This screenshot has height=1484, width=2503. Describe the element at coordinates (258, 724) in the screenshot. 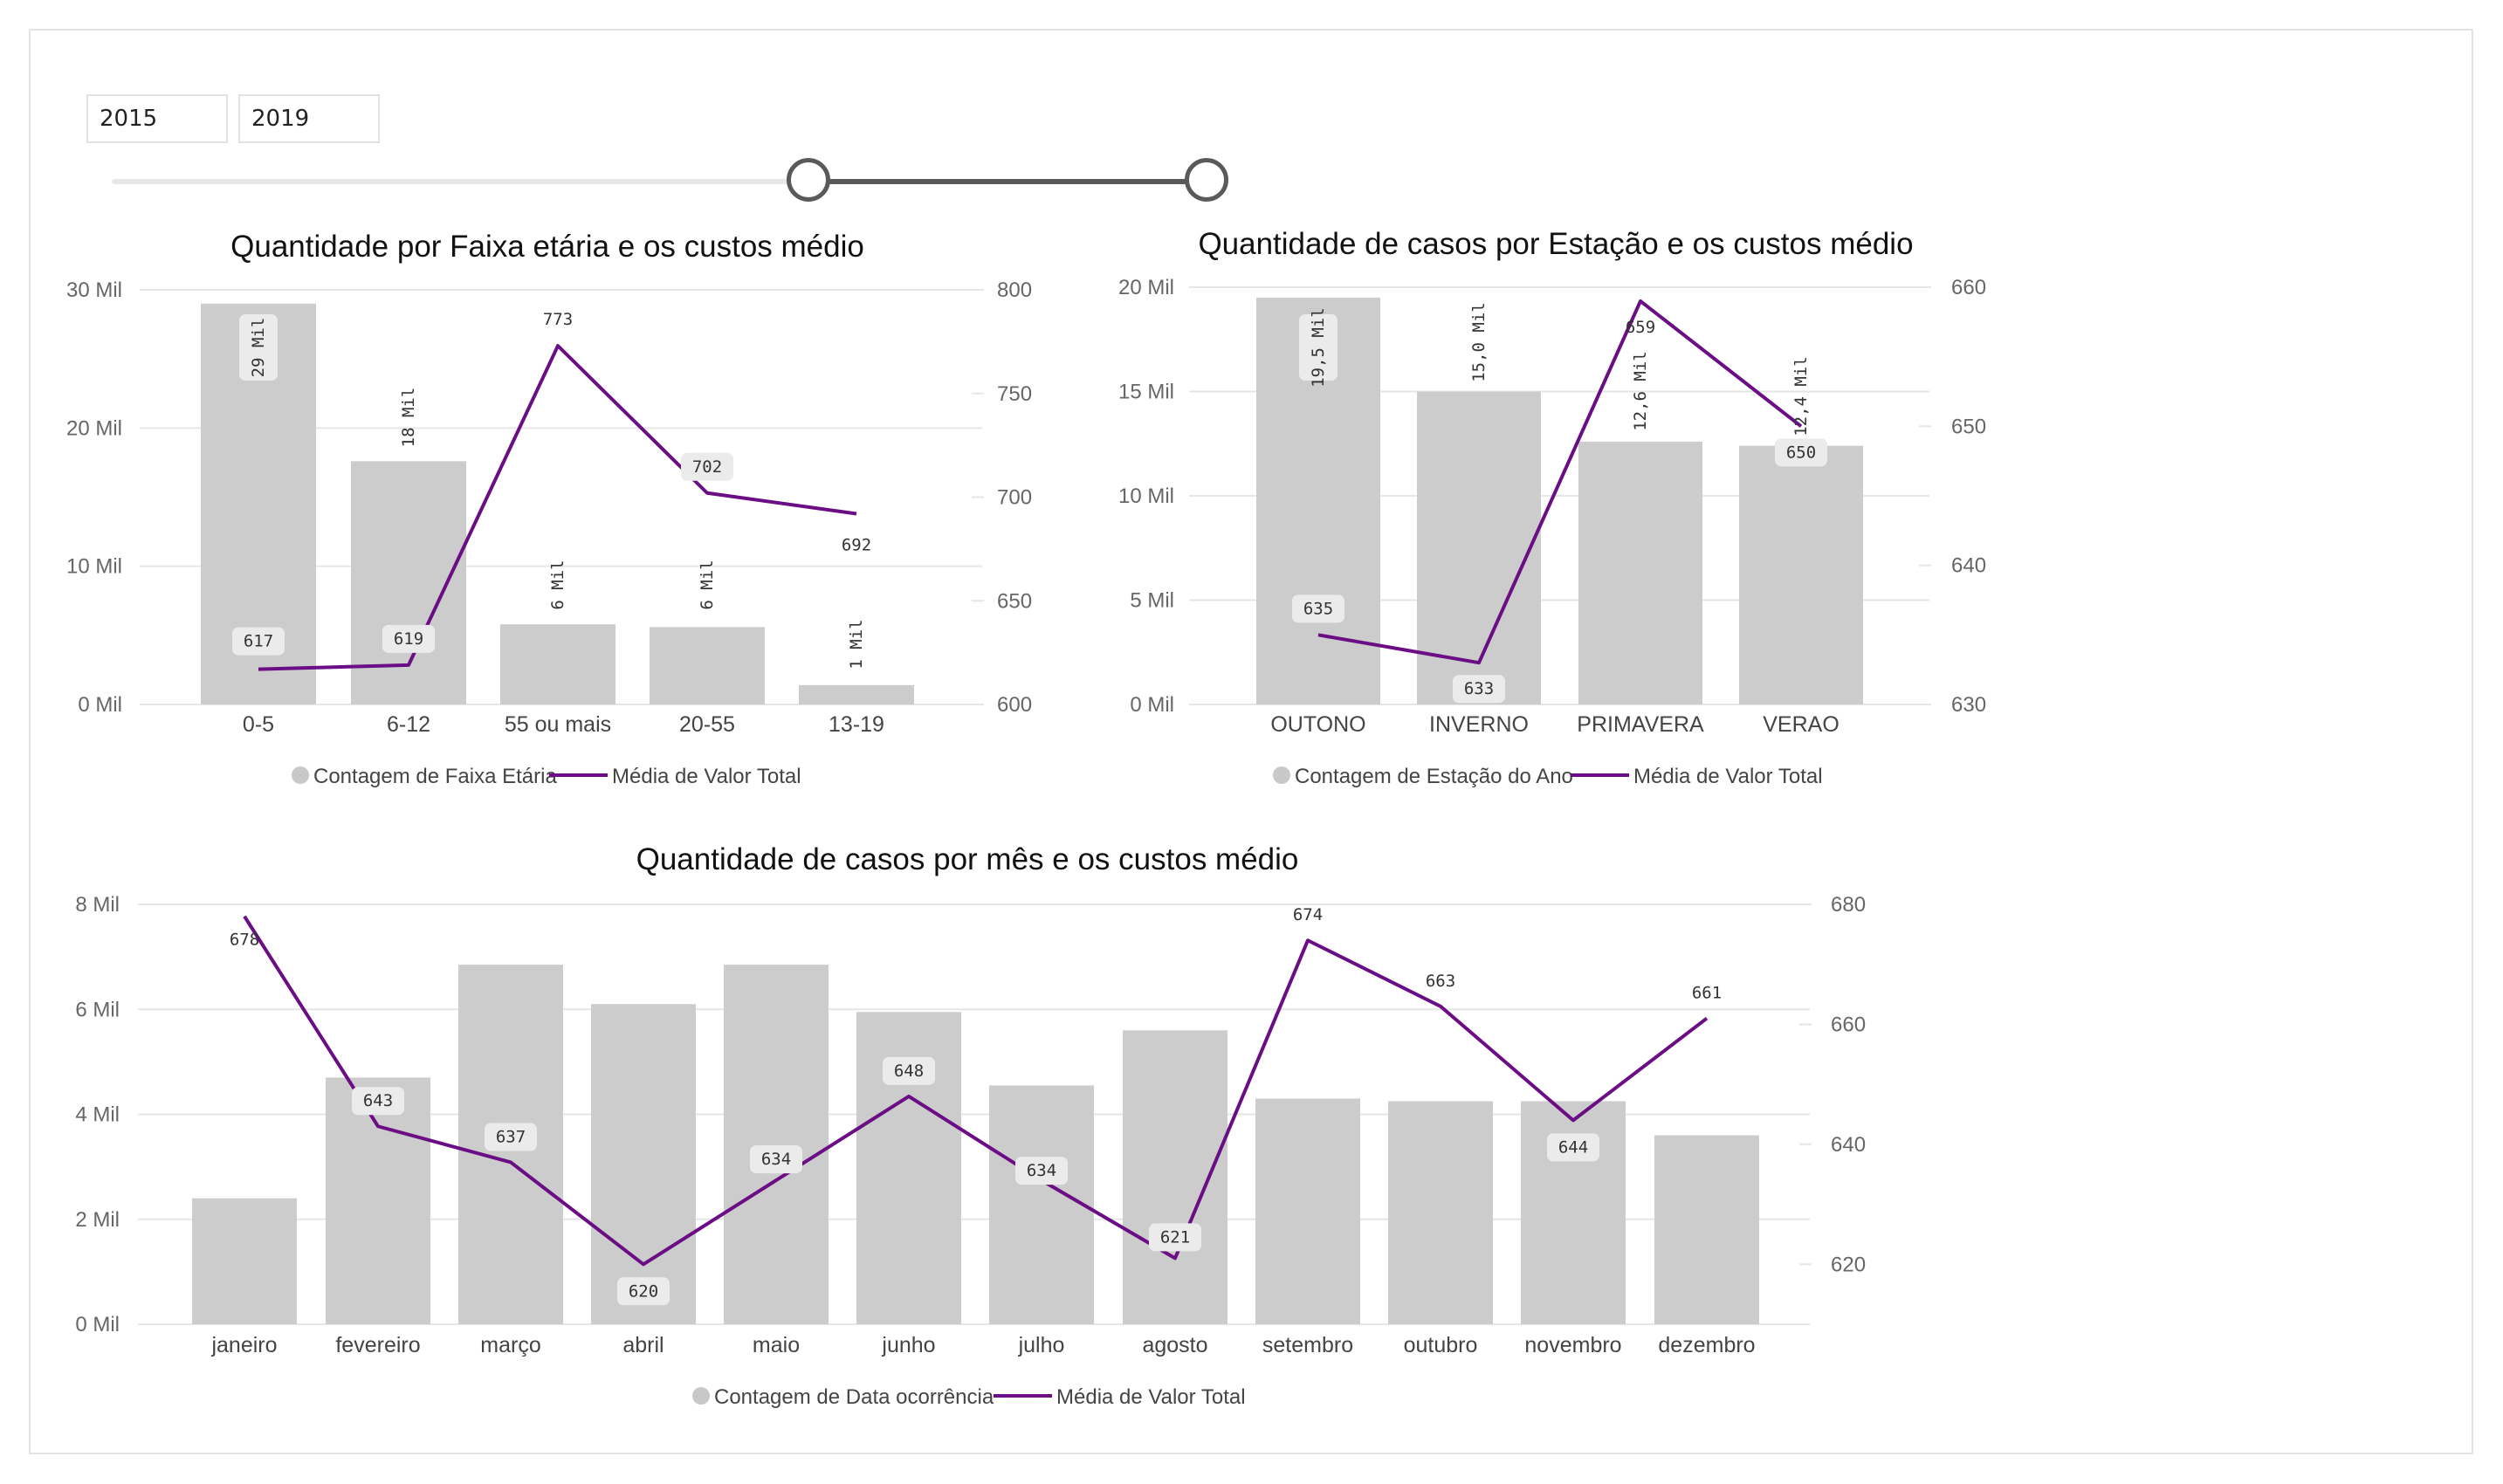

I see `category-label: 0-5` at that location.